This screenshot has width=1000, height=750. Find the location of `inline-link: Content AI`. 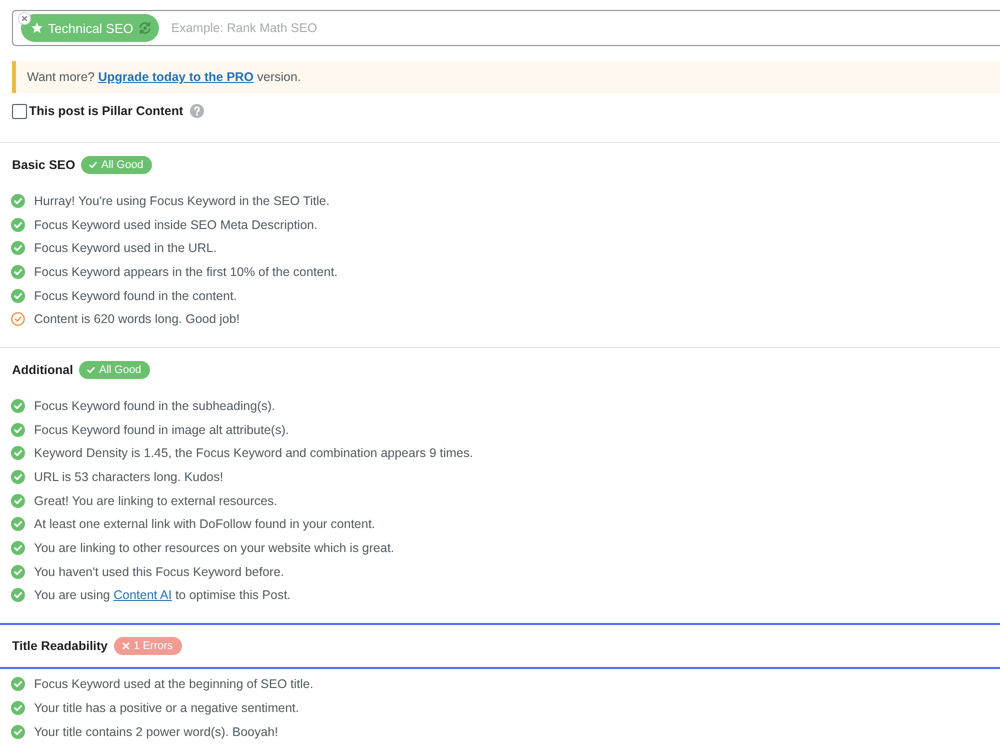

inline-link: Content AI is located at coordinates (142, 595).